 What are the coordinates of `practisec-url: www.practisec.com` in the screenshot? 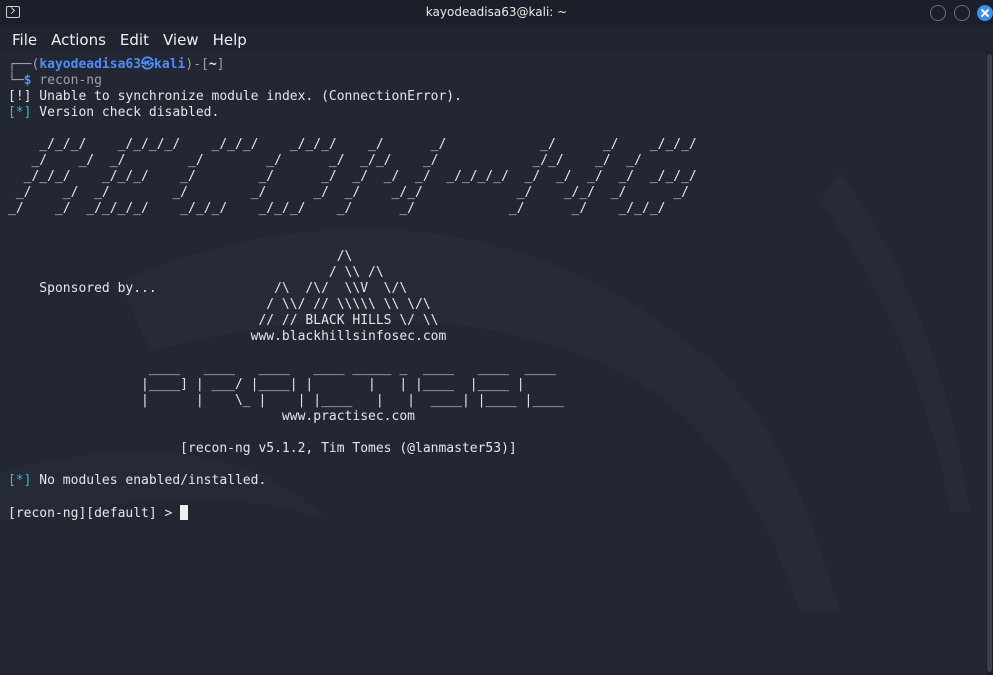 It's located at (211, 416).